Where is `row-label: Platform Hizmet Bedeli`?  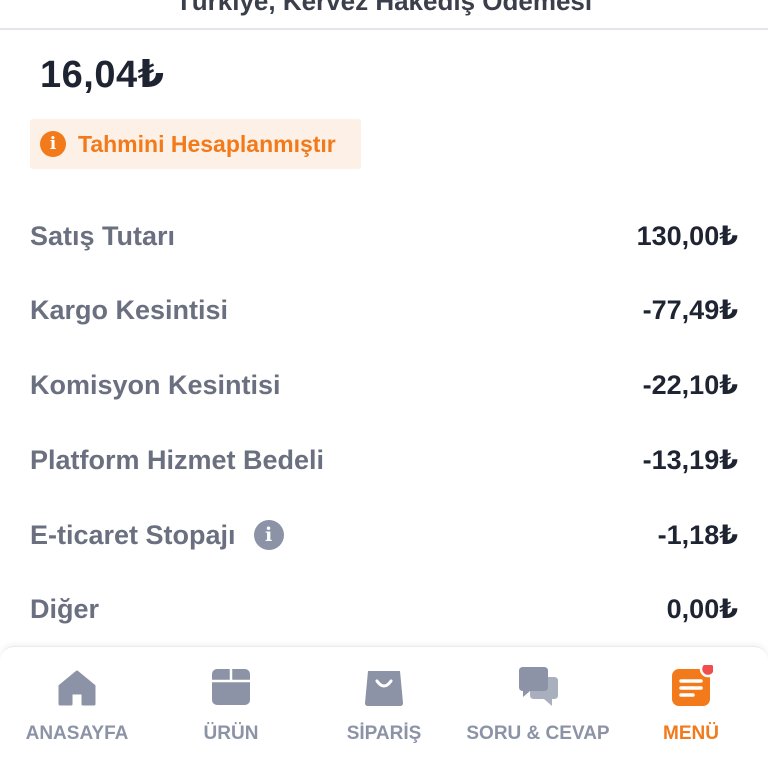
row-label: Platform Hizmet Bedeli is located at coordinates (177, 459).